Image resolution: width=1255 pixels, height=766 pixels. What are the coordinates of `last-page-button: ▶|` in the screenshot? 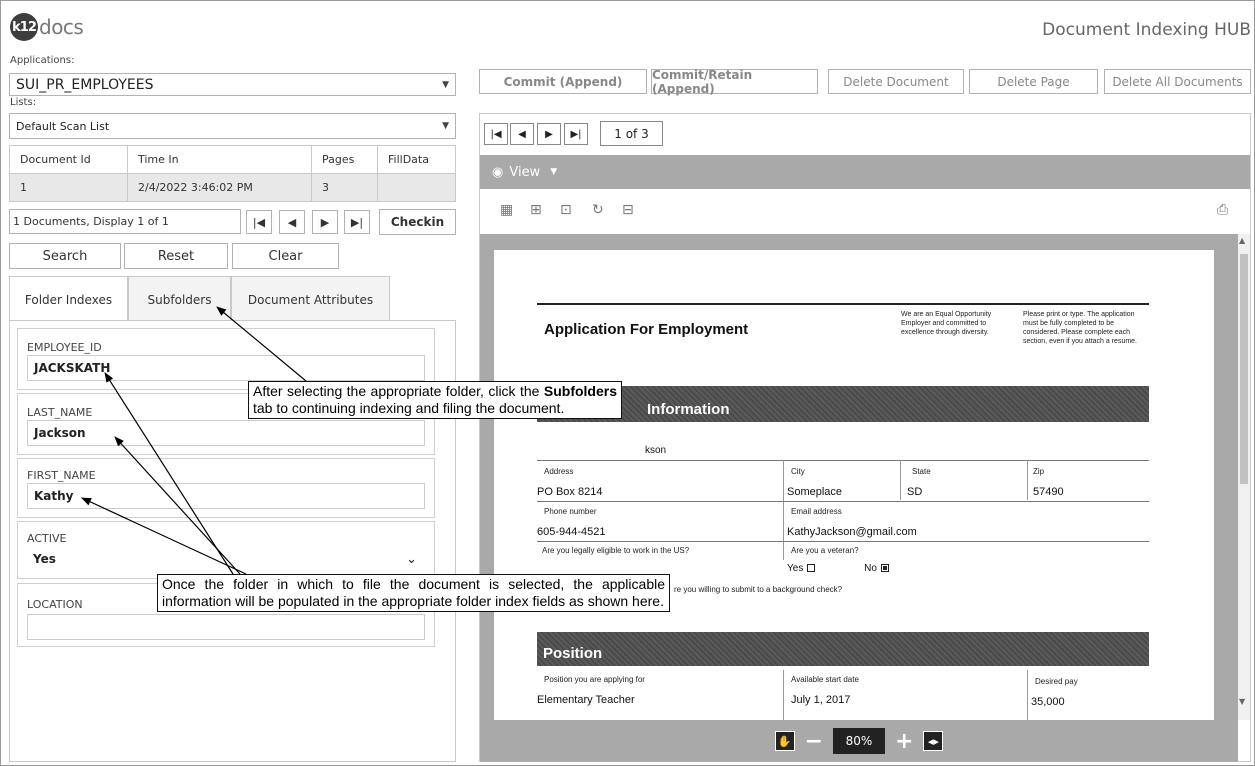 It's located at (576, 134).